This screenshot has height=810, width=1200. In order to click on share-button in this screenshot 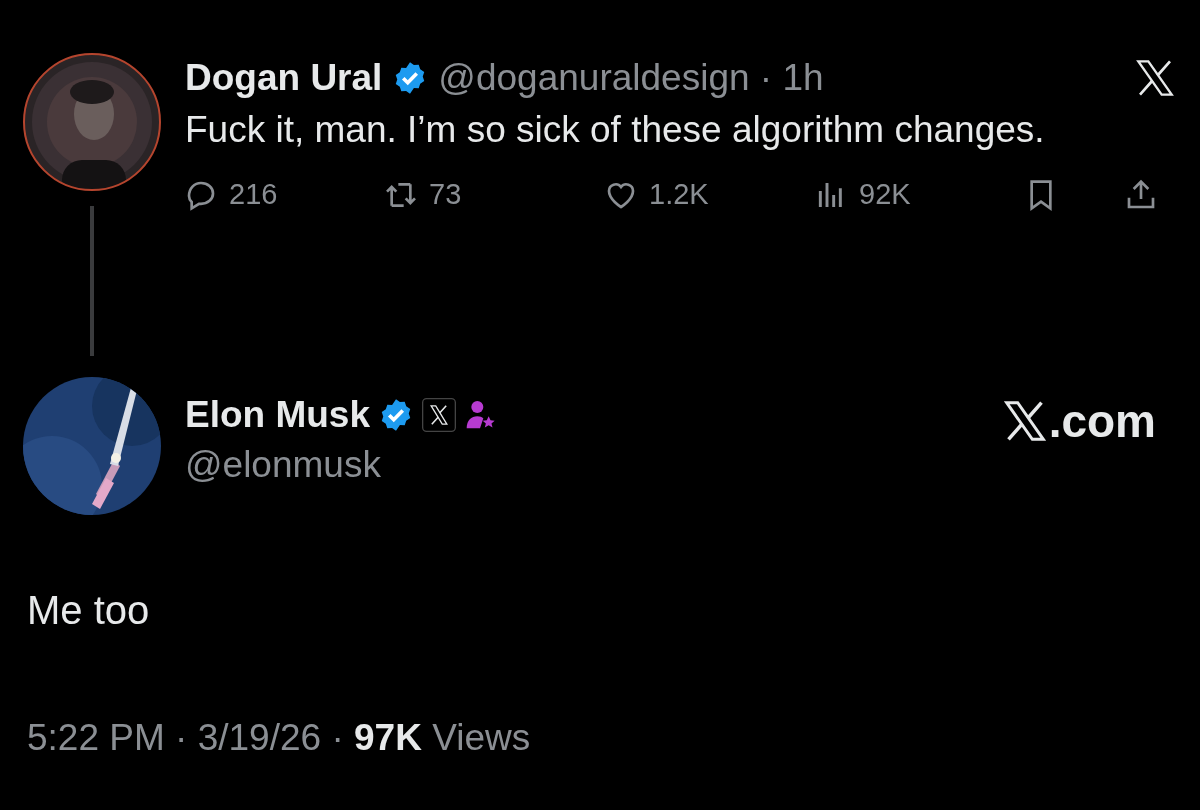, I will do `click(1141, 194)`.